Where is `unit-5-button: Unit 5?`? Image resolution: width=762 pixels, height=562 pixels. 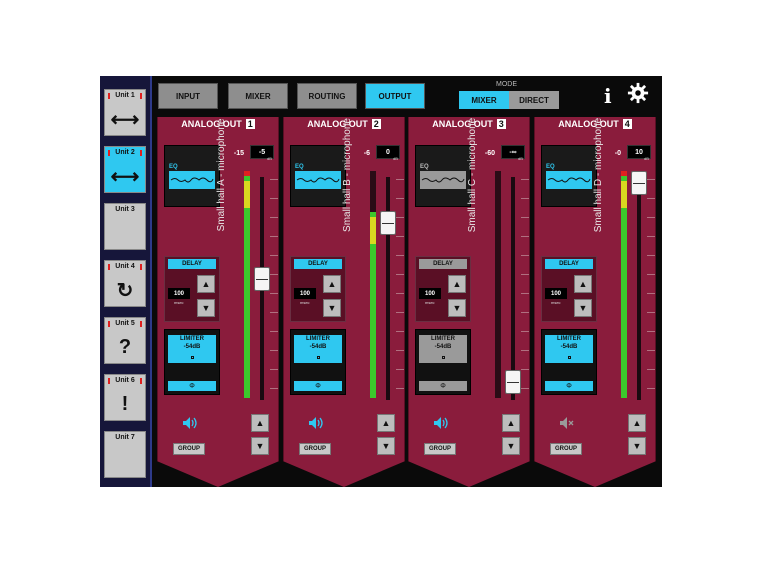 unit-5-button: Unit 5? is located at coordinates (125, 340).